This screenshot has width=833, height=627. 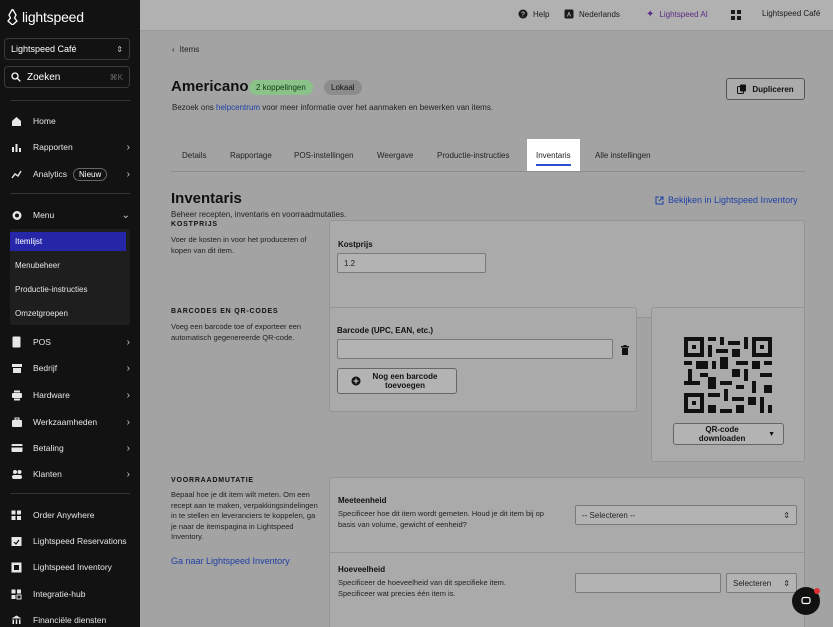 What do you see at coordinates (324, 155) in the screenshot?
I see `tab-pos-settings: POS-instellingen` at bounding box center [324, 155].